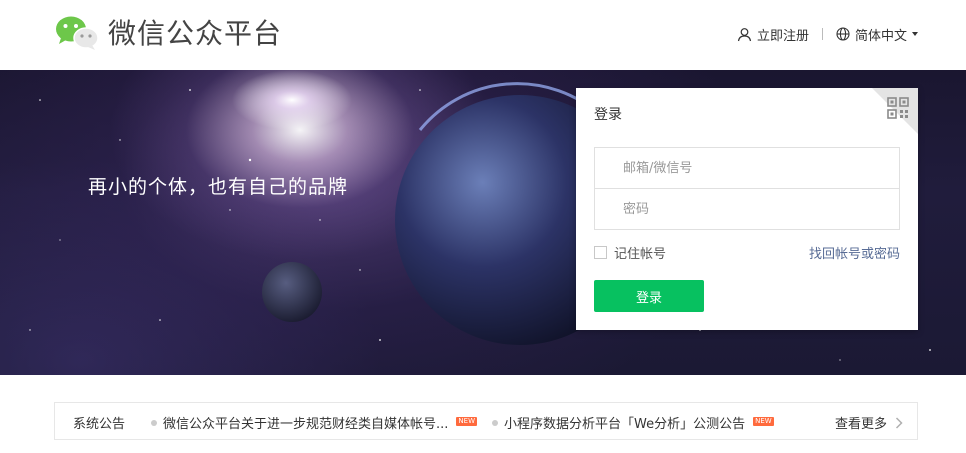  What do you see at coordinates (827, 34) in the screenshot?
I see `header-actions: 立即注册 简体中文` at bounding box center [827, 34].